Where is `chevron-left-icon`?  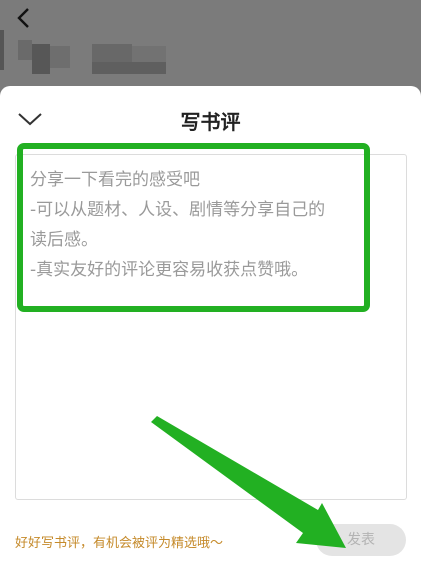 chevron-left-icon is located at coordinates (24, 18).